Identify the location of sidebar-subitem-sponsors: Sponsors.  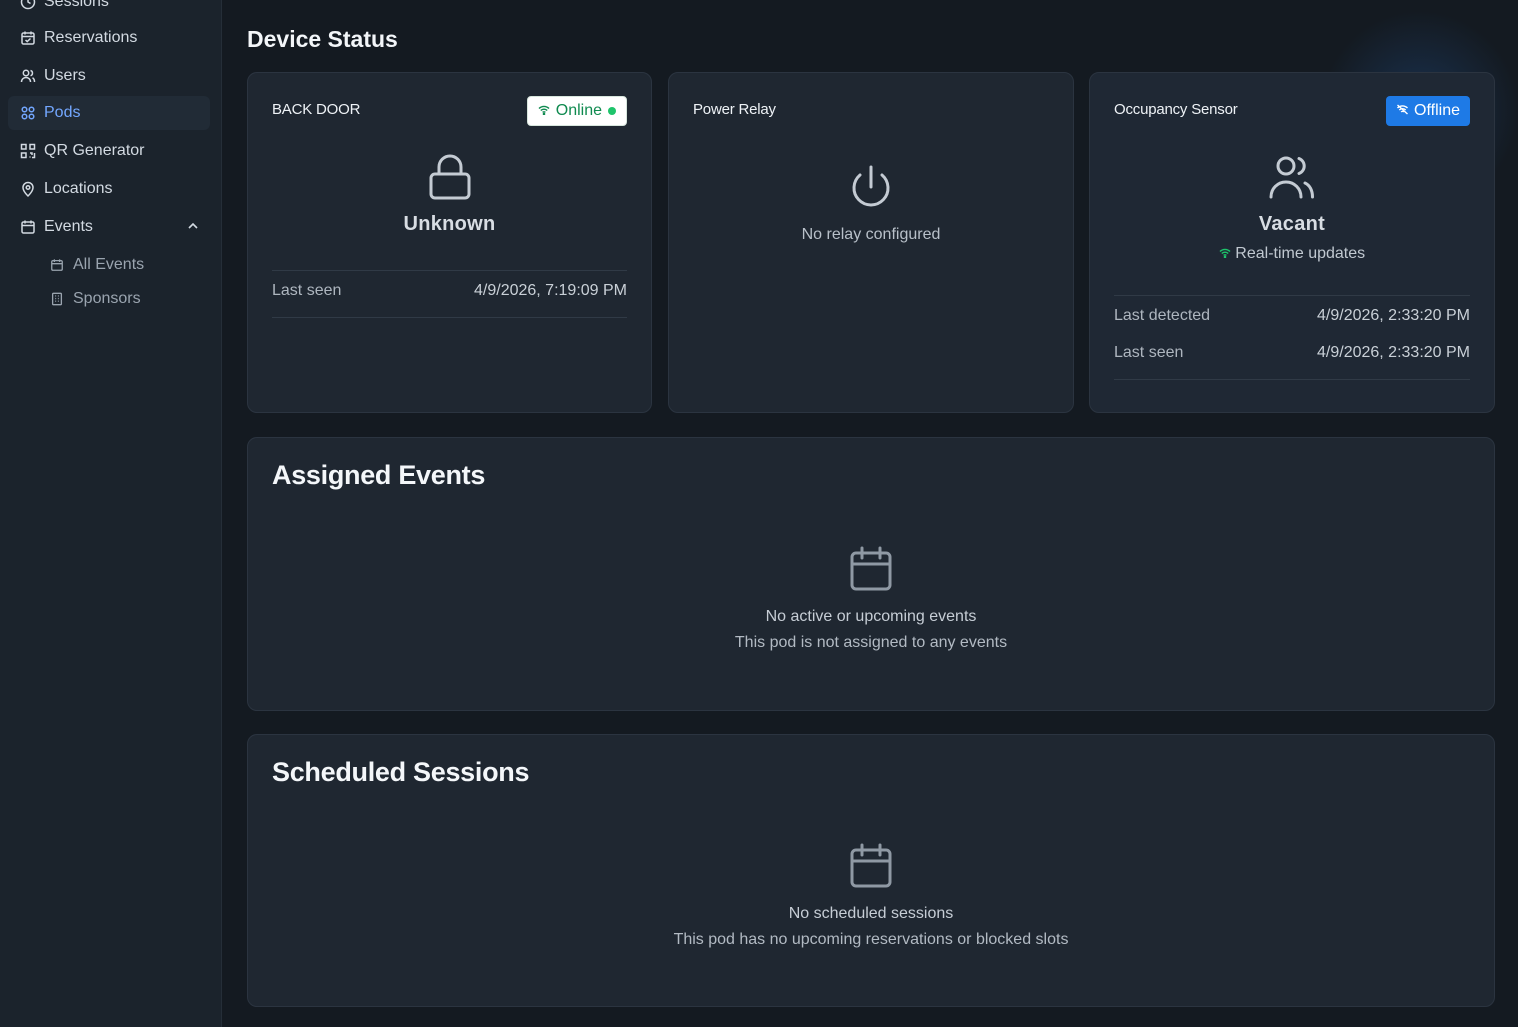
(130, 299).